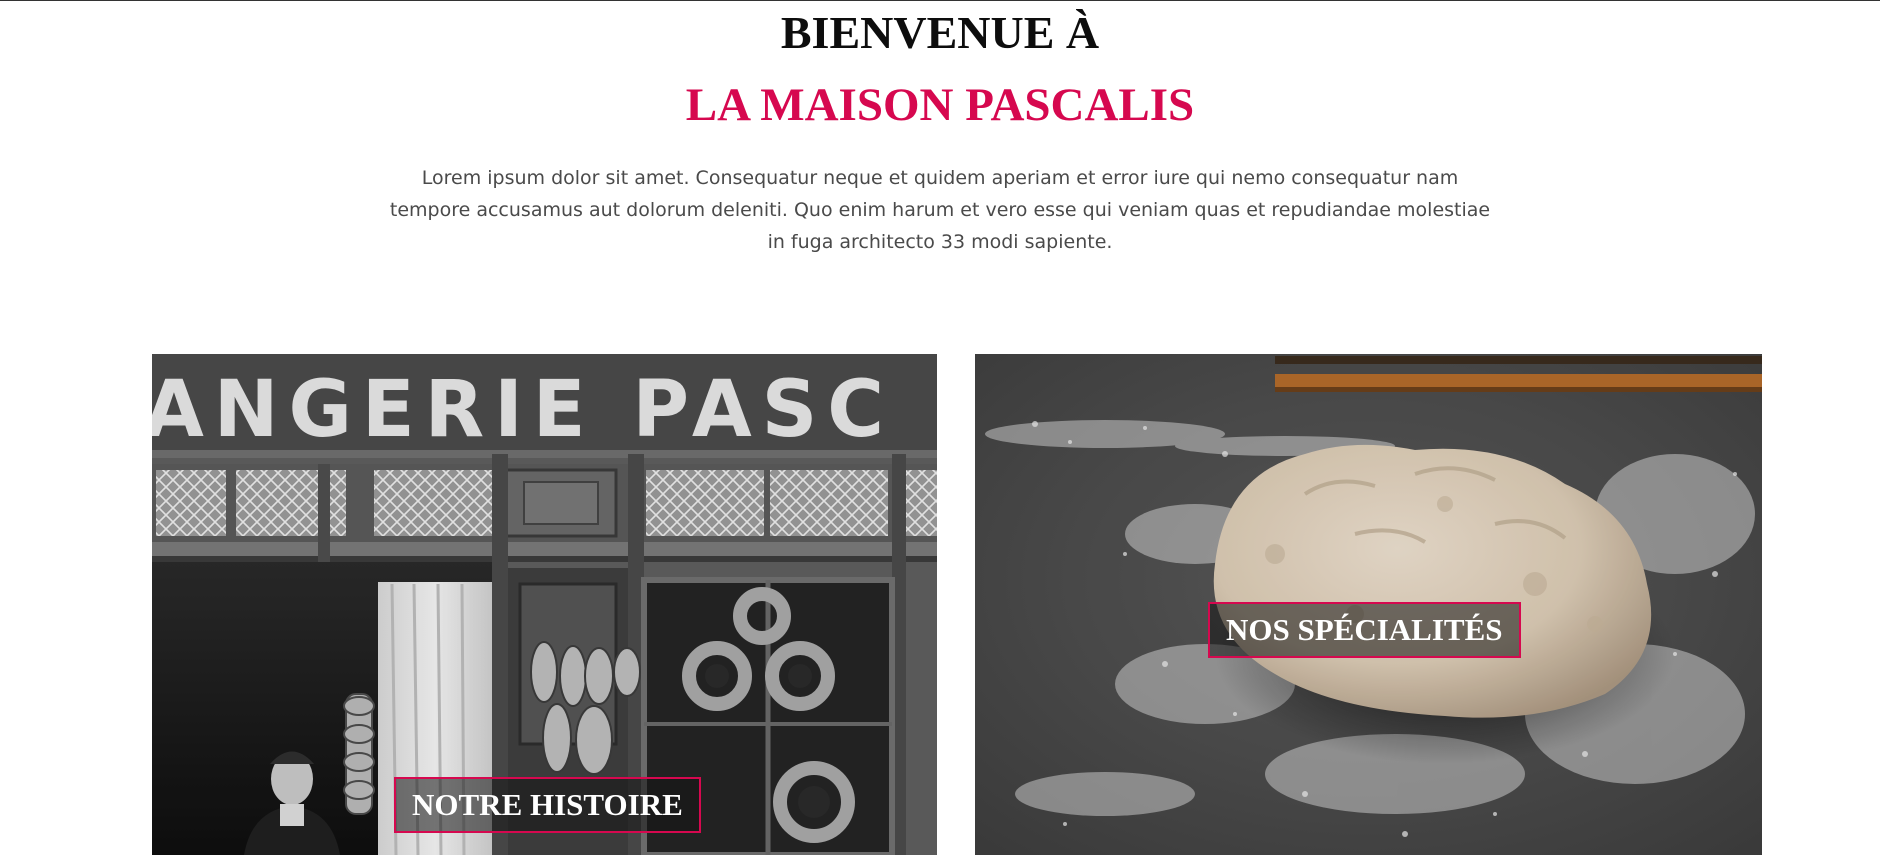 This screenshot has width=1880, height=855. What do you see at coordinates (1364, 630) in the screenshot?
I see `specialties-label: NOS SPÉCIALITÉS` at bounding box center [1364, 630].